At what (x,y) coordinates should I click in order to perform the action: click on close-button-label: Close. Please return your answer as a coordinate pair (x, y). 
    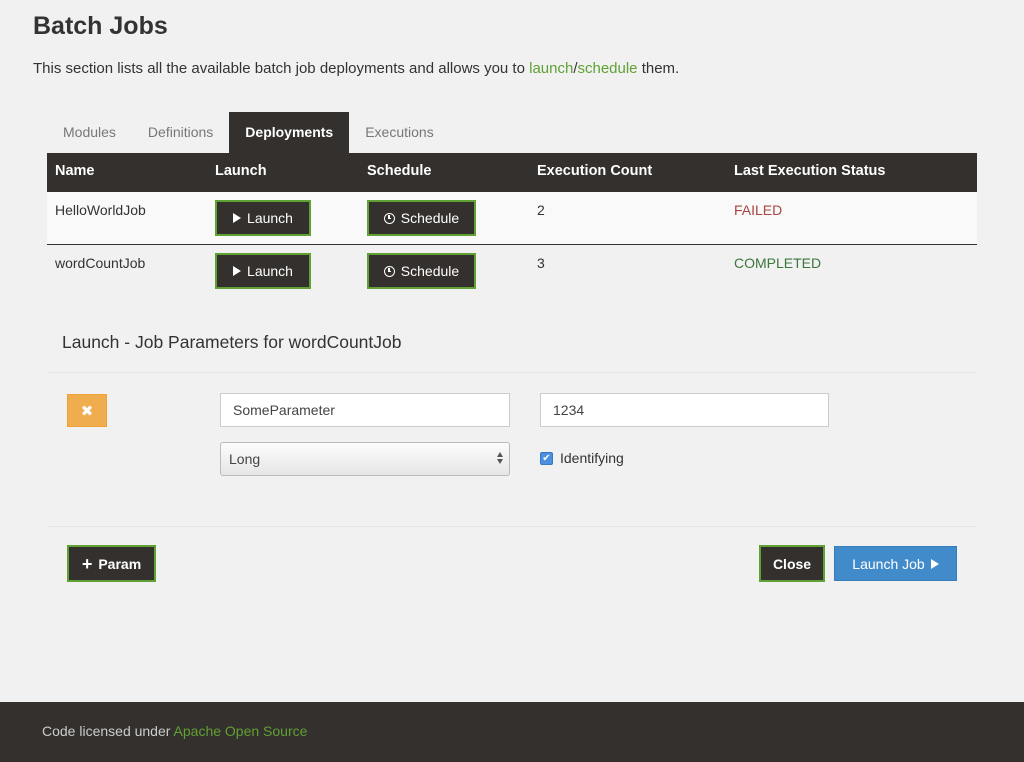
    Looking at the image, I should click on (792, 563).